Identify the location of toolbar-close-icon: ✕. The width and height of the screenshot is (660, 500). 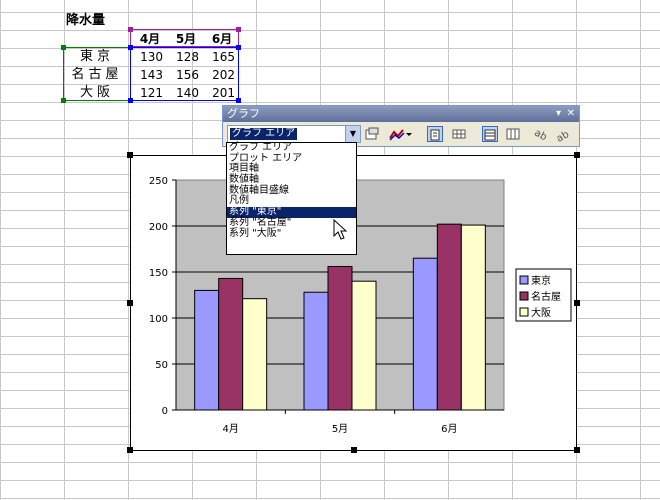
(571, 114).